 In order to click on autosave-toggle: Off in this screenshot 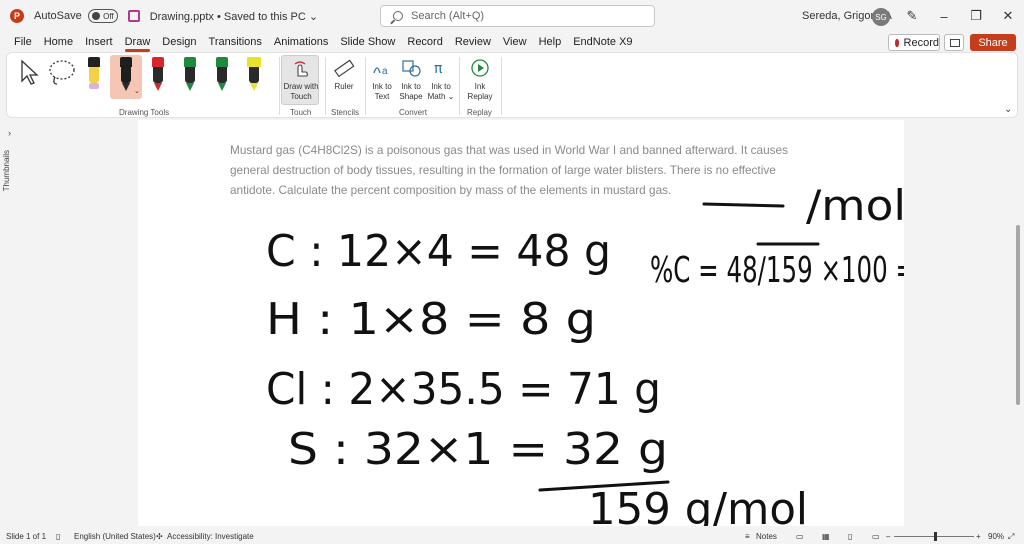, I will do `click(102, 16)`.